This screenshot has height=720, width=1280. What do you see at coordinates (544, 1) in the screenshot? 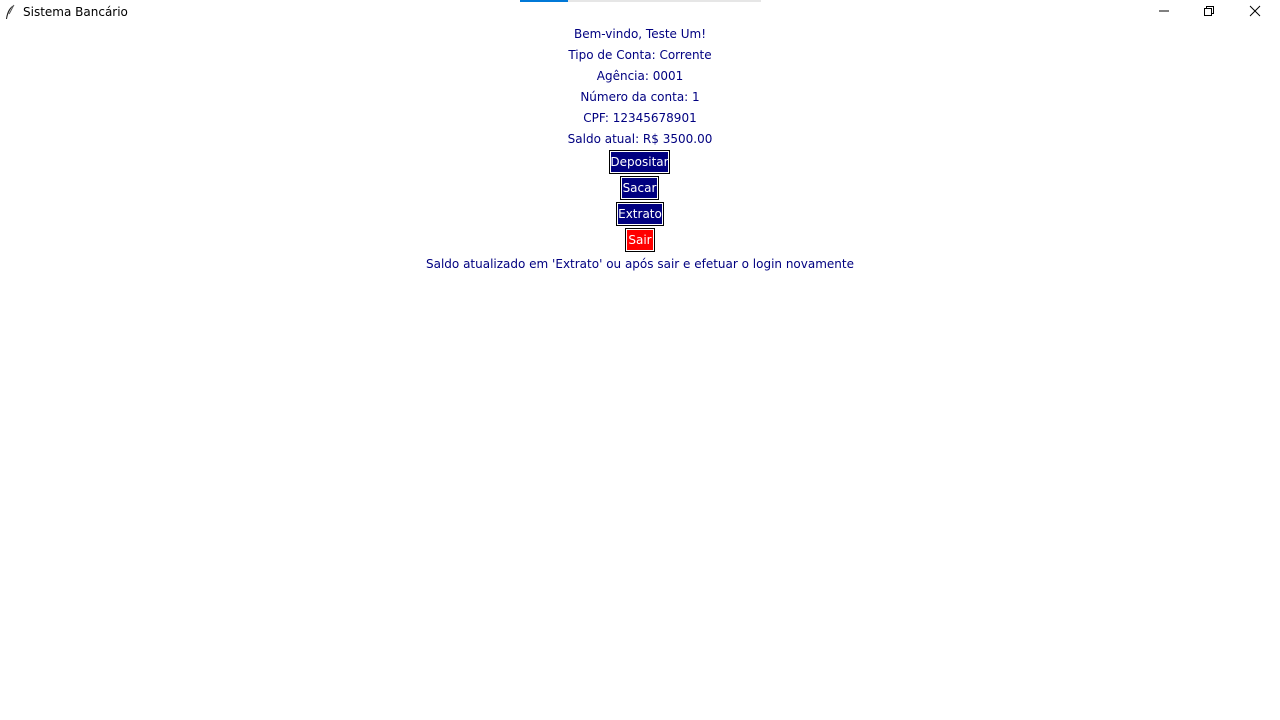
I see `progress-fill` at bounding box center [544, 1].